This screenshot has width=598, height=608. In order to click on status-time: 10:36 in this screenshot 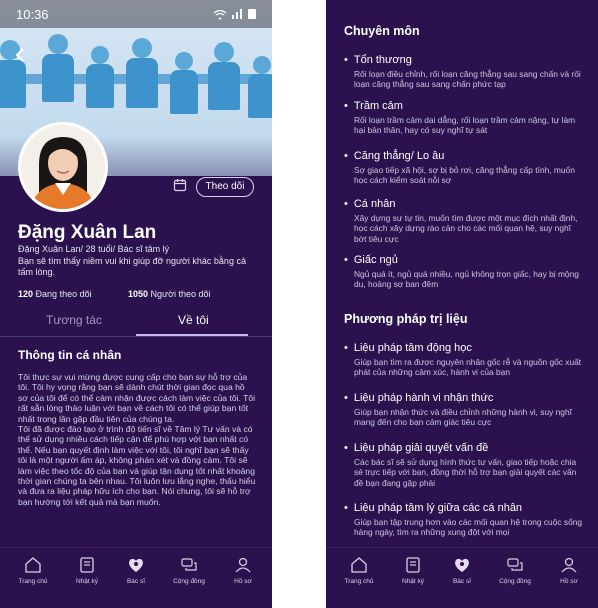, I will do `click(32, 14)`.